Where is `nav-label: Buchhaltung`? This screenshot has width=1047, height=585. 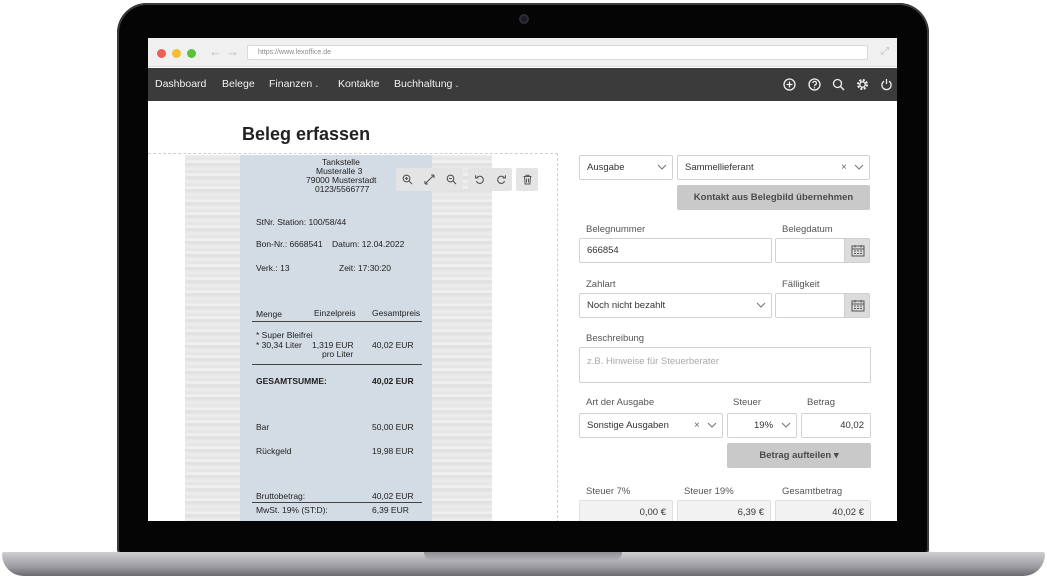
nav-label: Buchhaltung is located at coordinates (423, 84).